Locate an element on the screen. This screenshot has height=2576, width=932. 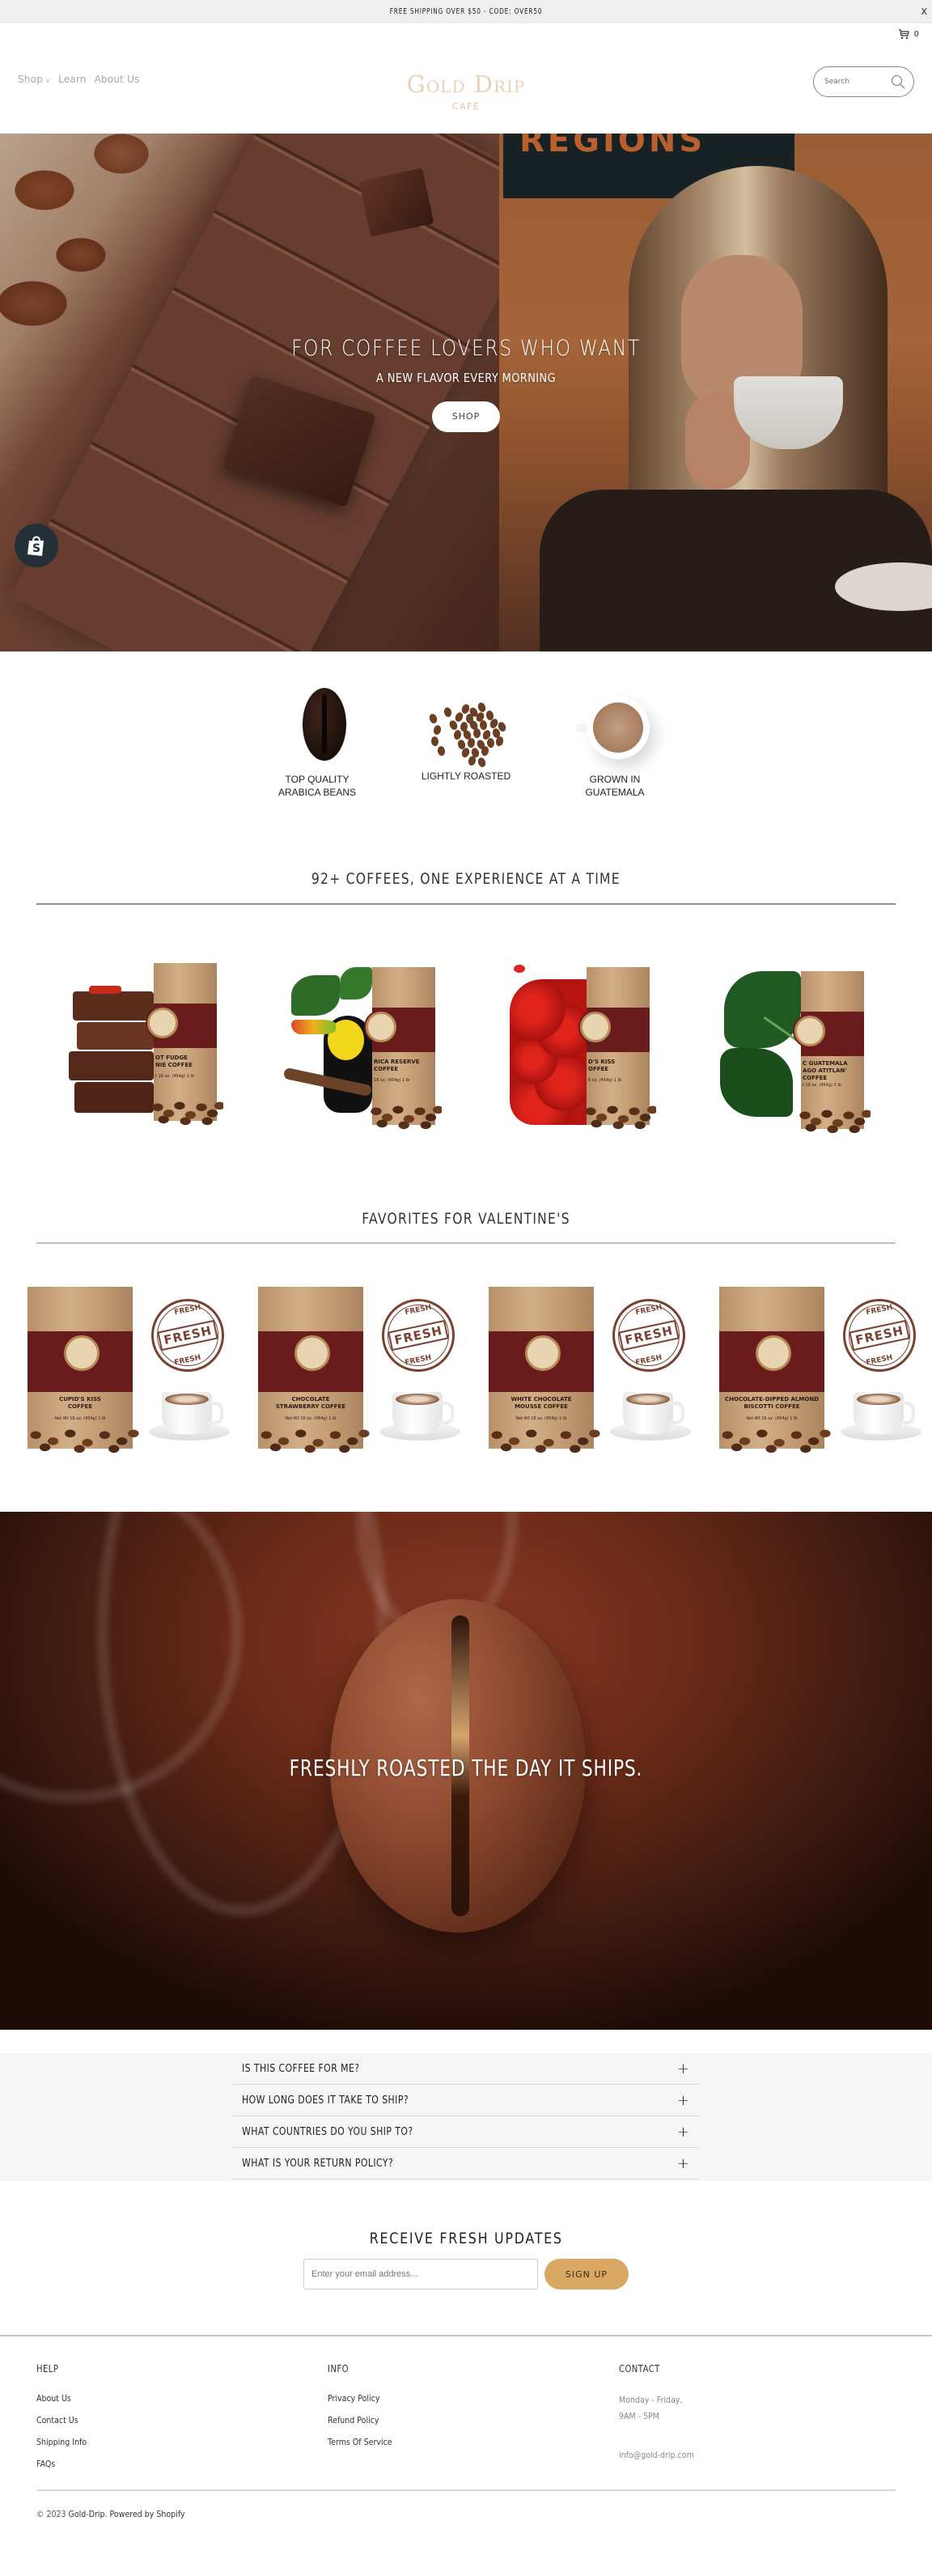
site-logo: Gold Drip CAFÉ is located at coordinates (466, 91).